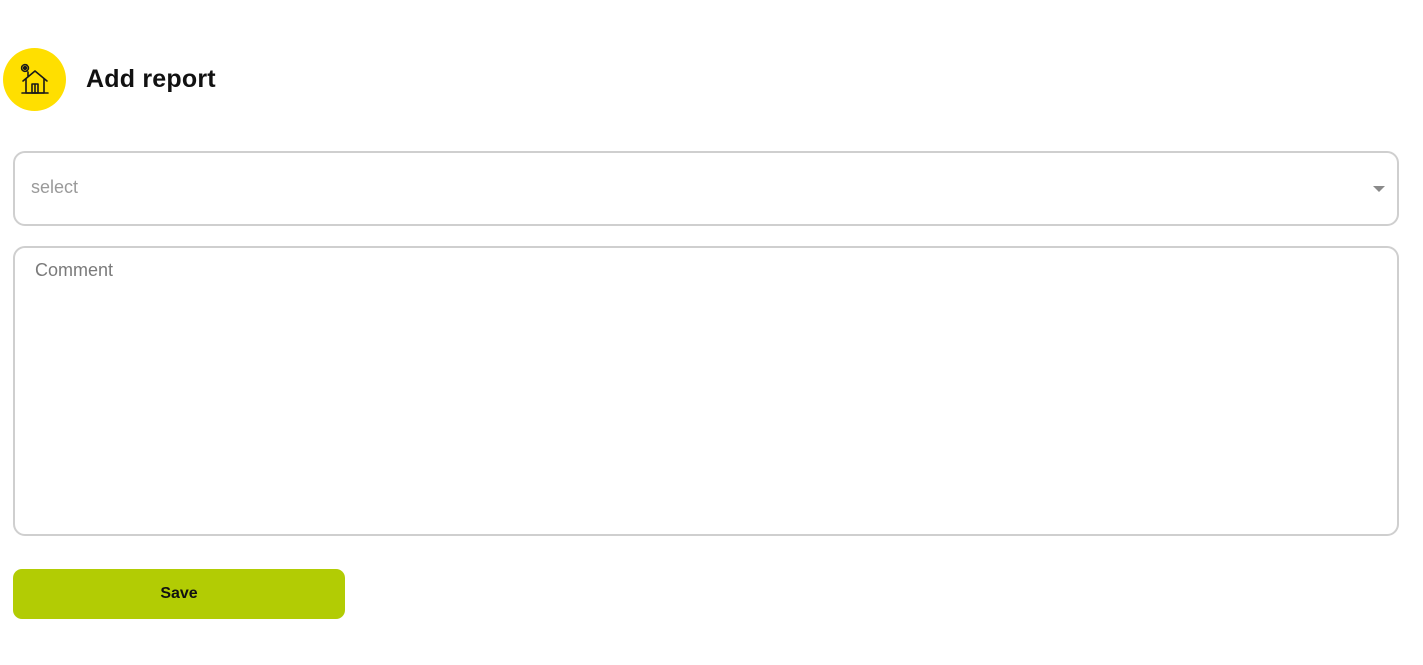 Image resolution: width=1423 pixels, height=665 pixels. What do you see at coordinates (151, 79) in the screenshot?
I see `page-title: Add report` at bounding box center [151, 79].